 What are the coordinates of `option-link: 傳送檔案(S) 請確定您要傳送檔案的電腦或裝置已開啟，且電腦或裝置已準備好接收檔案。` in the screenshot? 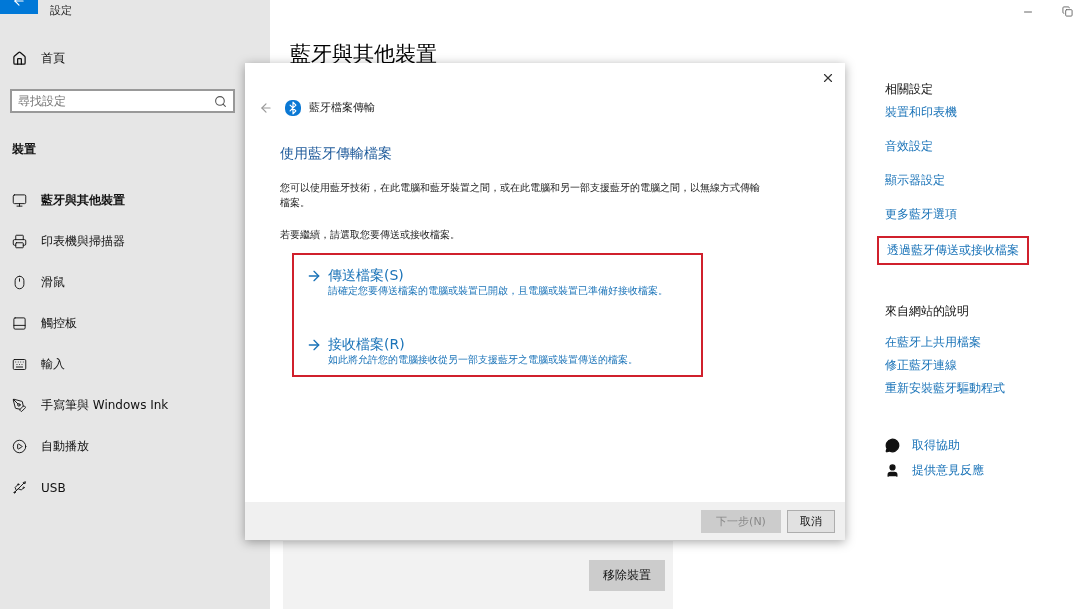 It's located at (497, 282).